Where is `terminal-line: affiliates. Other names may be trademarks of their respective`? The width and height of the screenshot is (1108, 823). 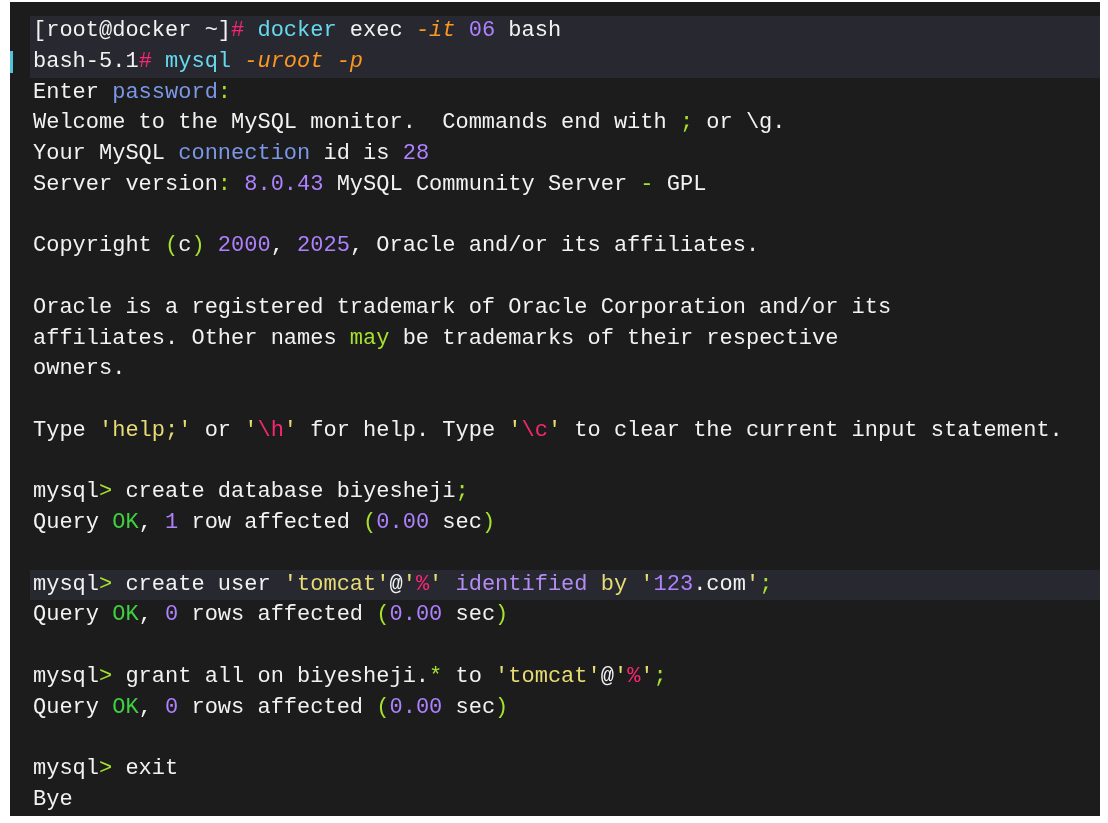
terminal-line: affiliates. Other names may be trademarks of their respective is located at coordinates (436, 338).